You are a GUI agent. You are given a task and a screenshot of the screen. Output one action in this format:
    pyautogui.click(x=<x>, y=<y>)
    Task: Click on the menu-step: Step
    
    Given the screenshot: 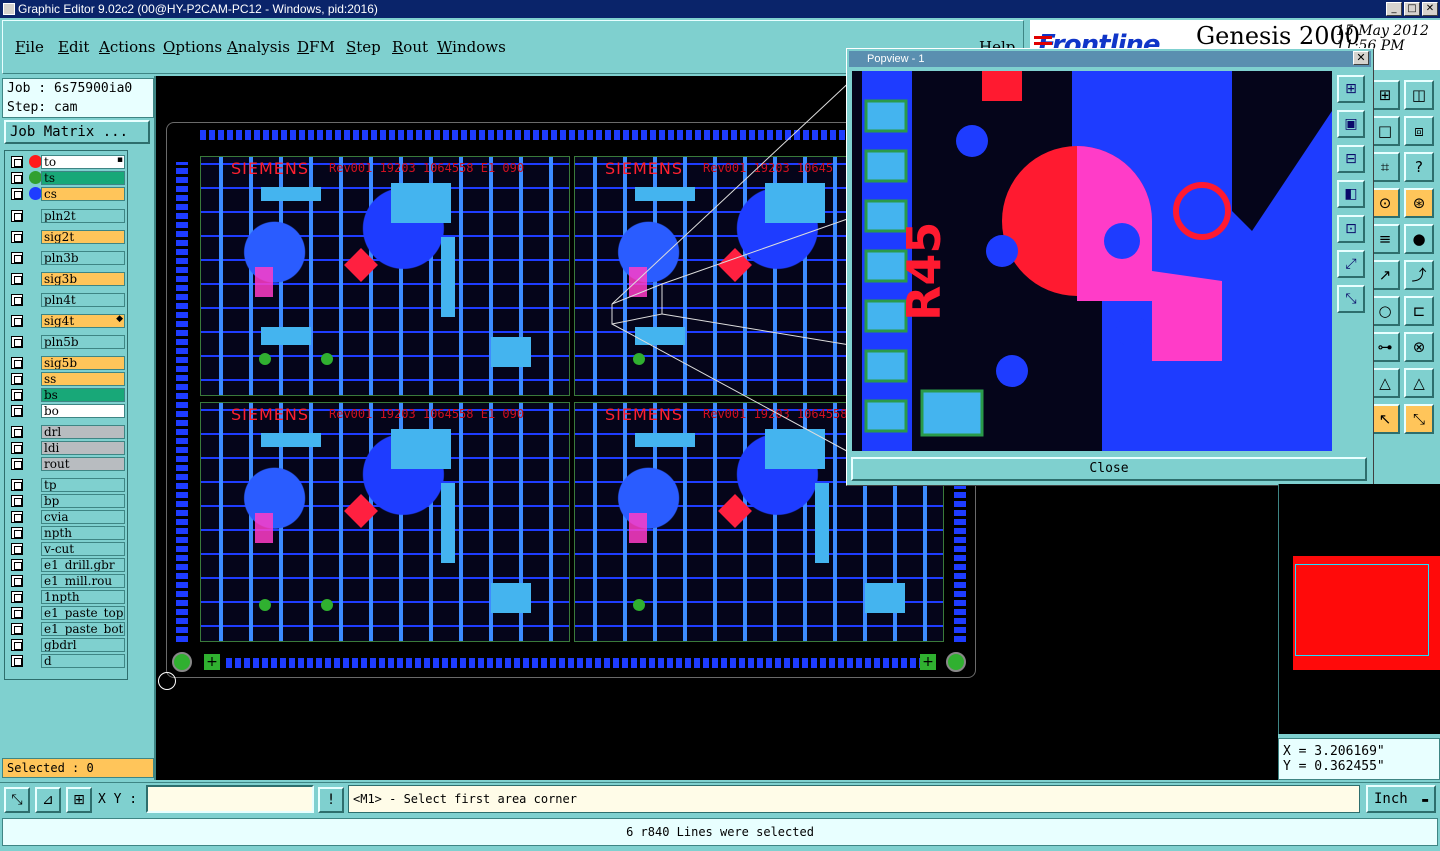 What is the action you would take?
    pyautogui.click(x=363, y=47)
    